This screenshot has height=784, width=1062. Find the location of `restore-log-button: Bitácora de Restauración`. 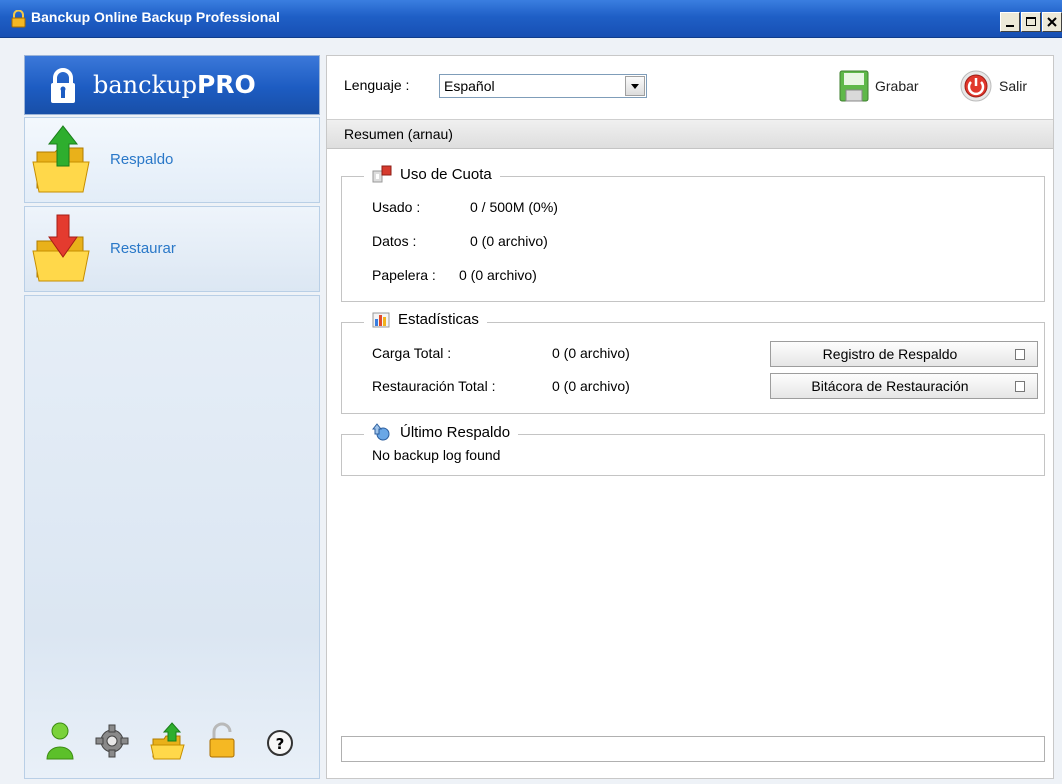

restore-log-button: Bitácora de Restauración is located at coordinates (904, 386).